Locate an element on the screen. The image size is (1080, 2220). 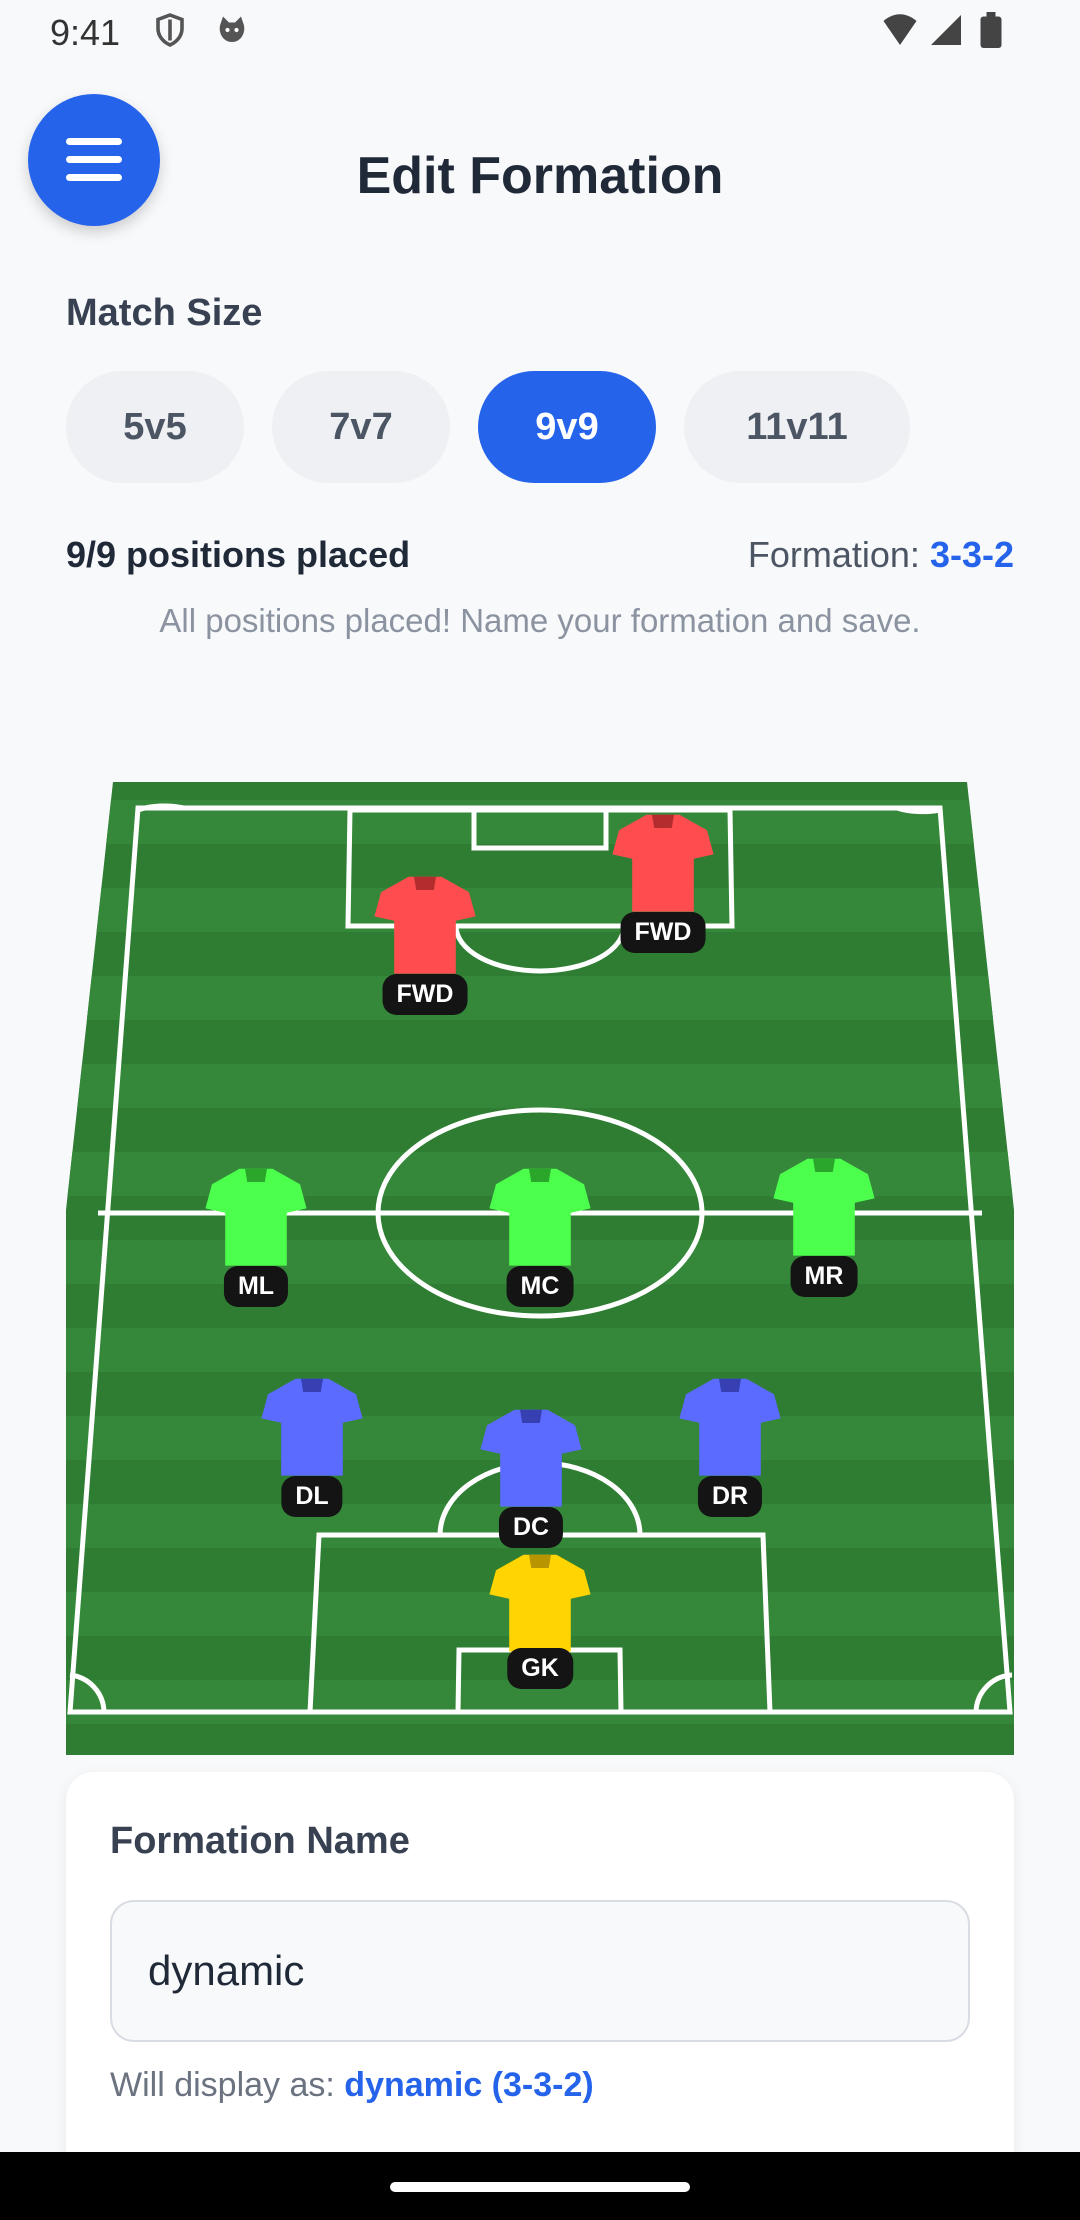
battery-icon is located at coordinates (991, 30).